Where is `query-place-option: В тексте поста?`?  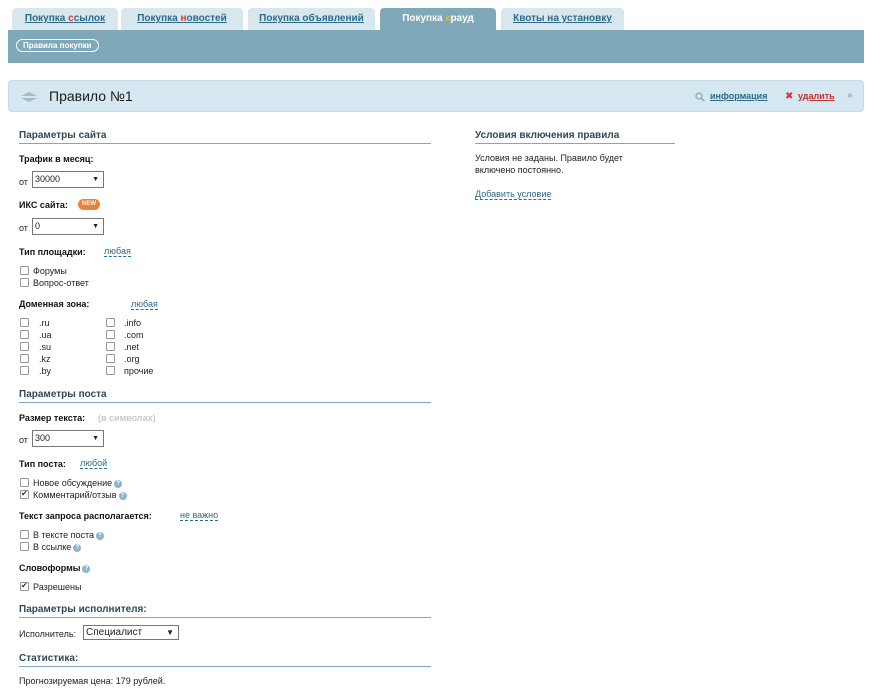
query-place-option: В тексте поста? is located at coordinates (69, 535).